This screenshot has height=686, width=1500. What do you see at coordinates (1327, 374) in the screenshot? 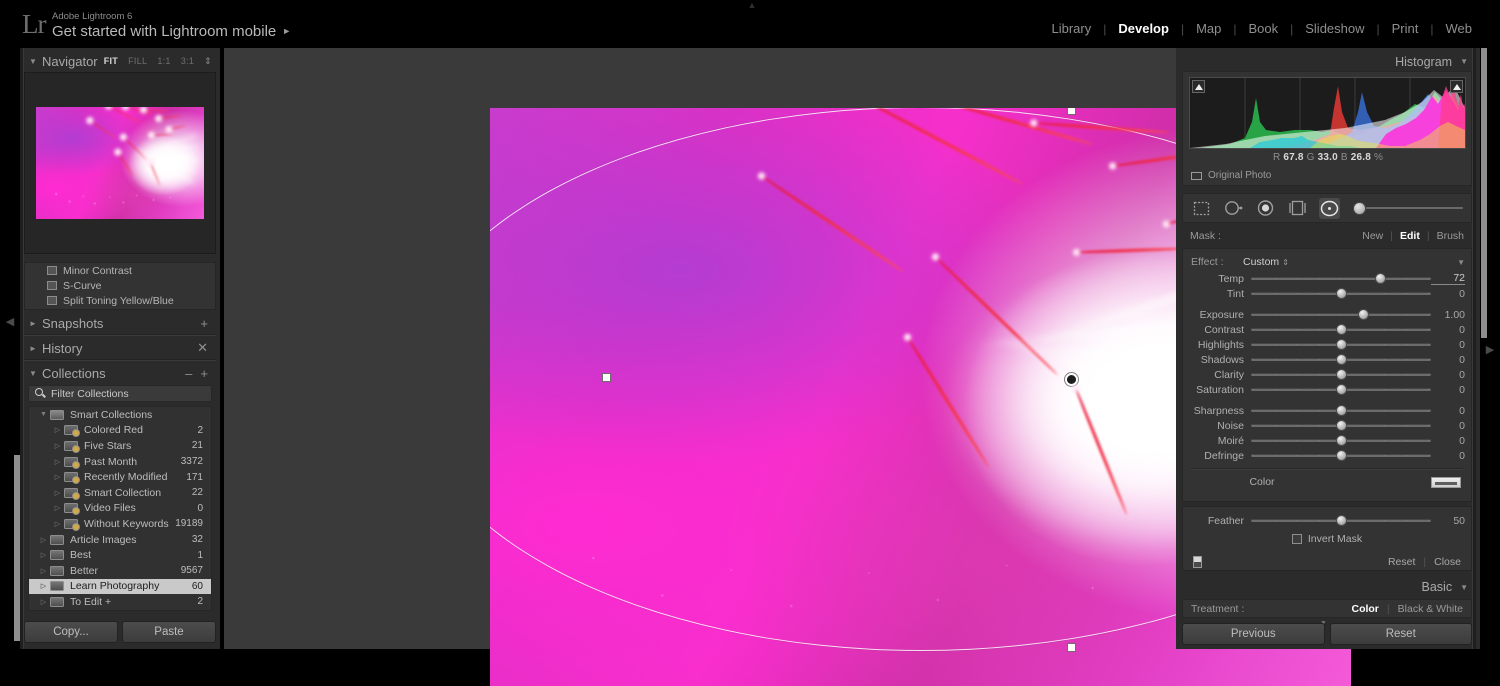
I see `slider-clarity: Clarity 0` at bounding box center [1327, 374].